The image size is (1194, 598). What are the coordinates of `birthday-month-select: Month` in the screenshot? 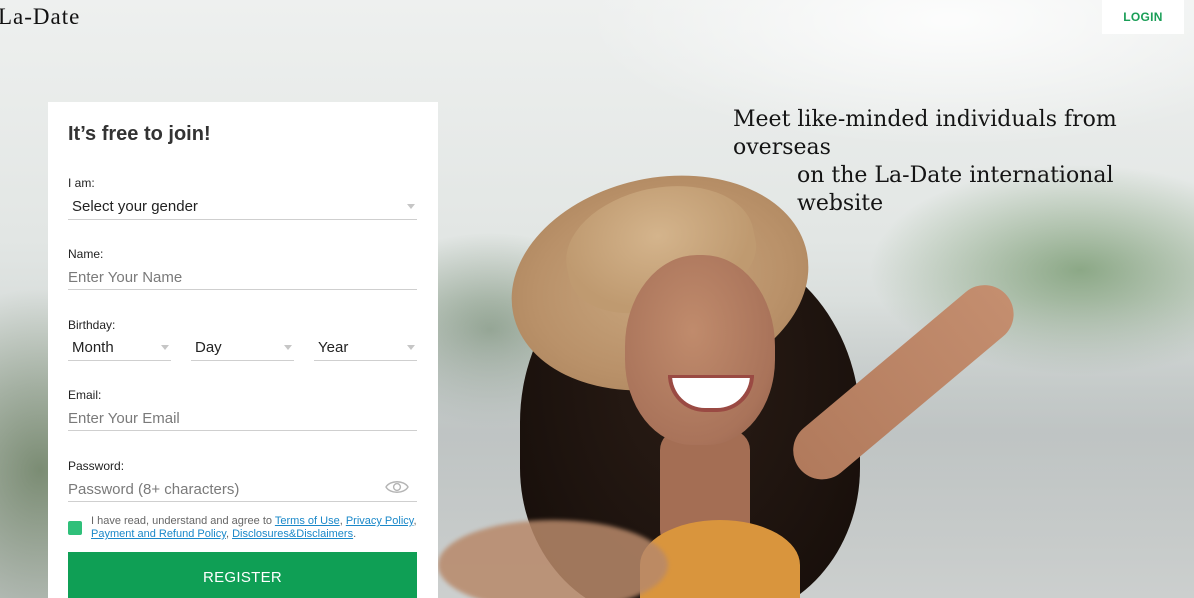 It's located at (119, 348).